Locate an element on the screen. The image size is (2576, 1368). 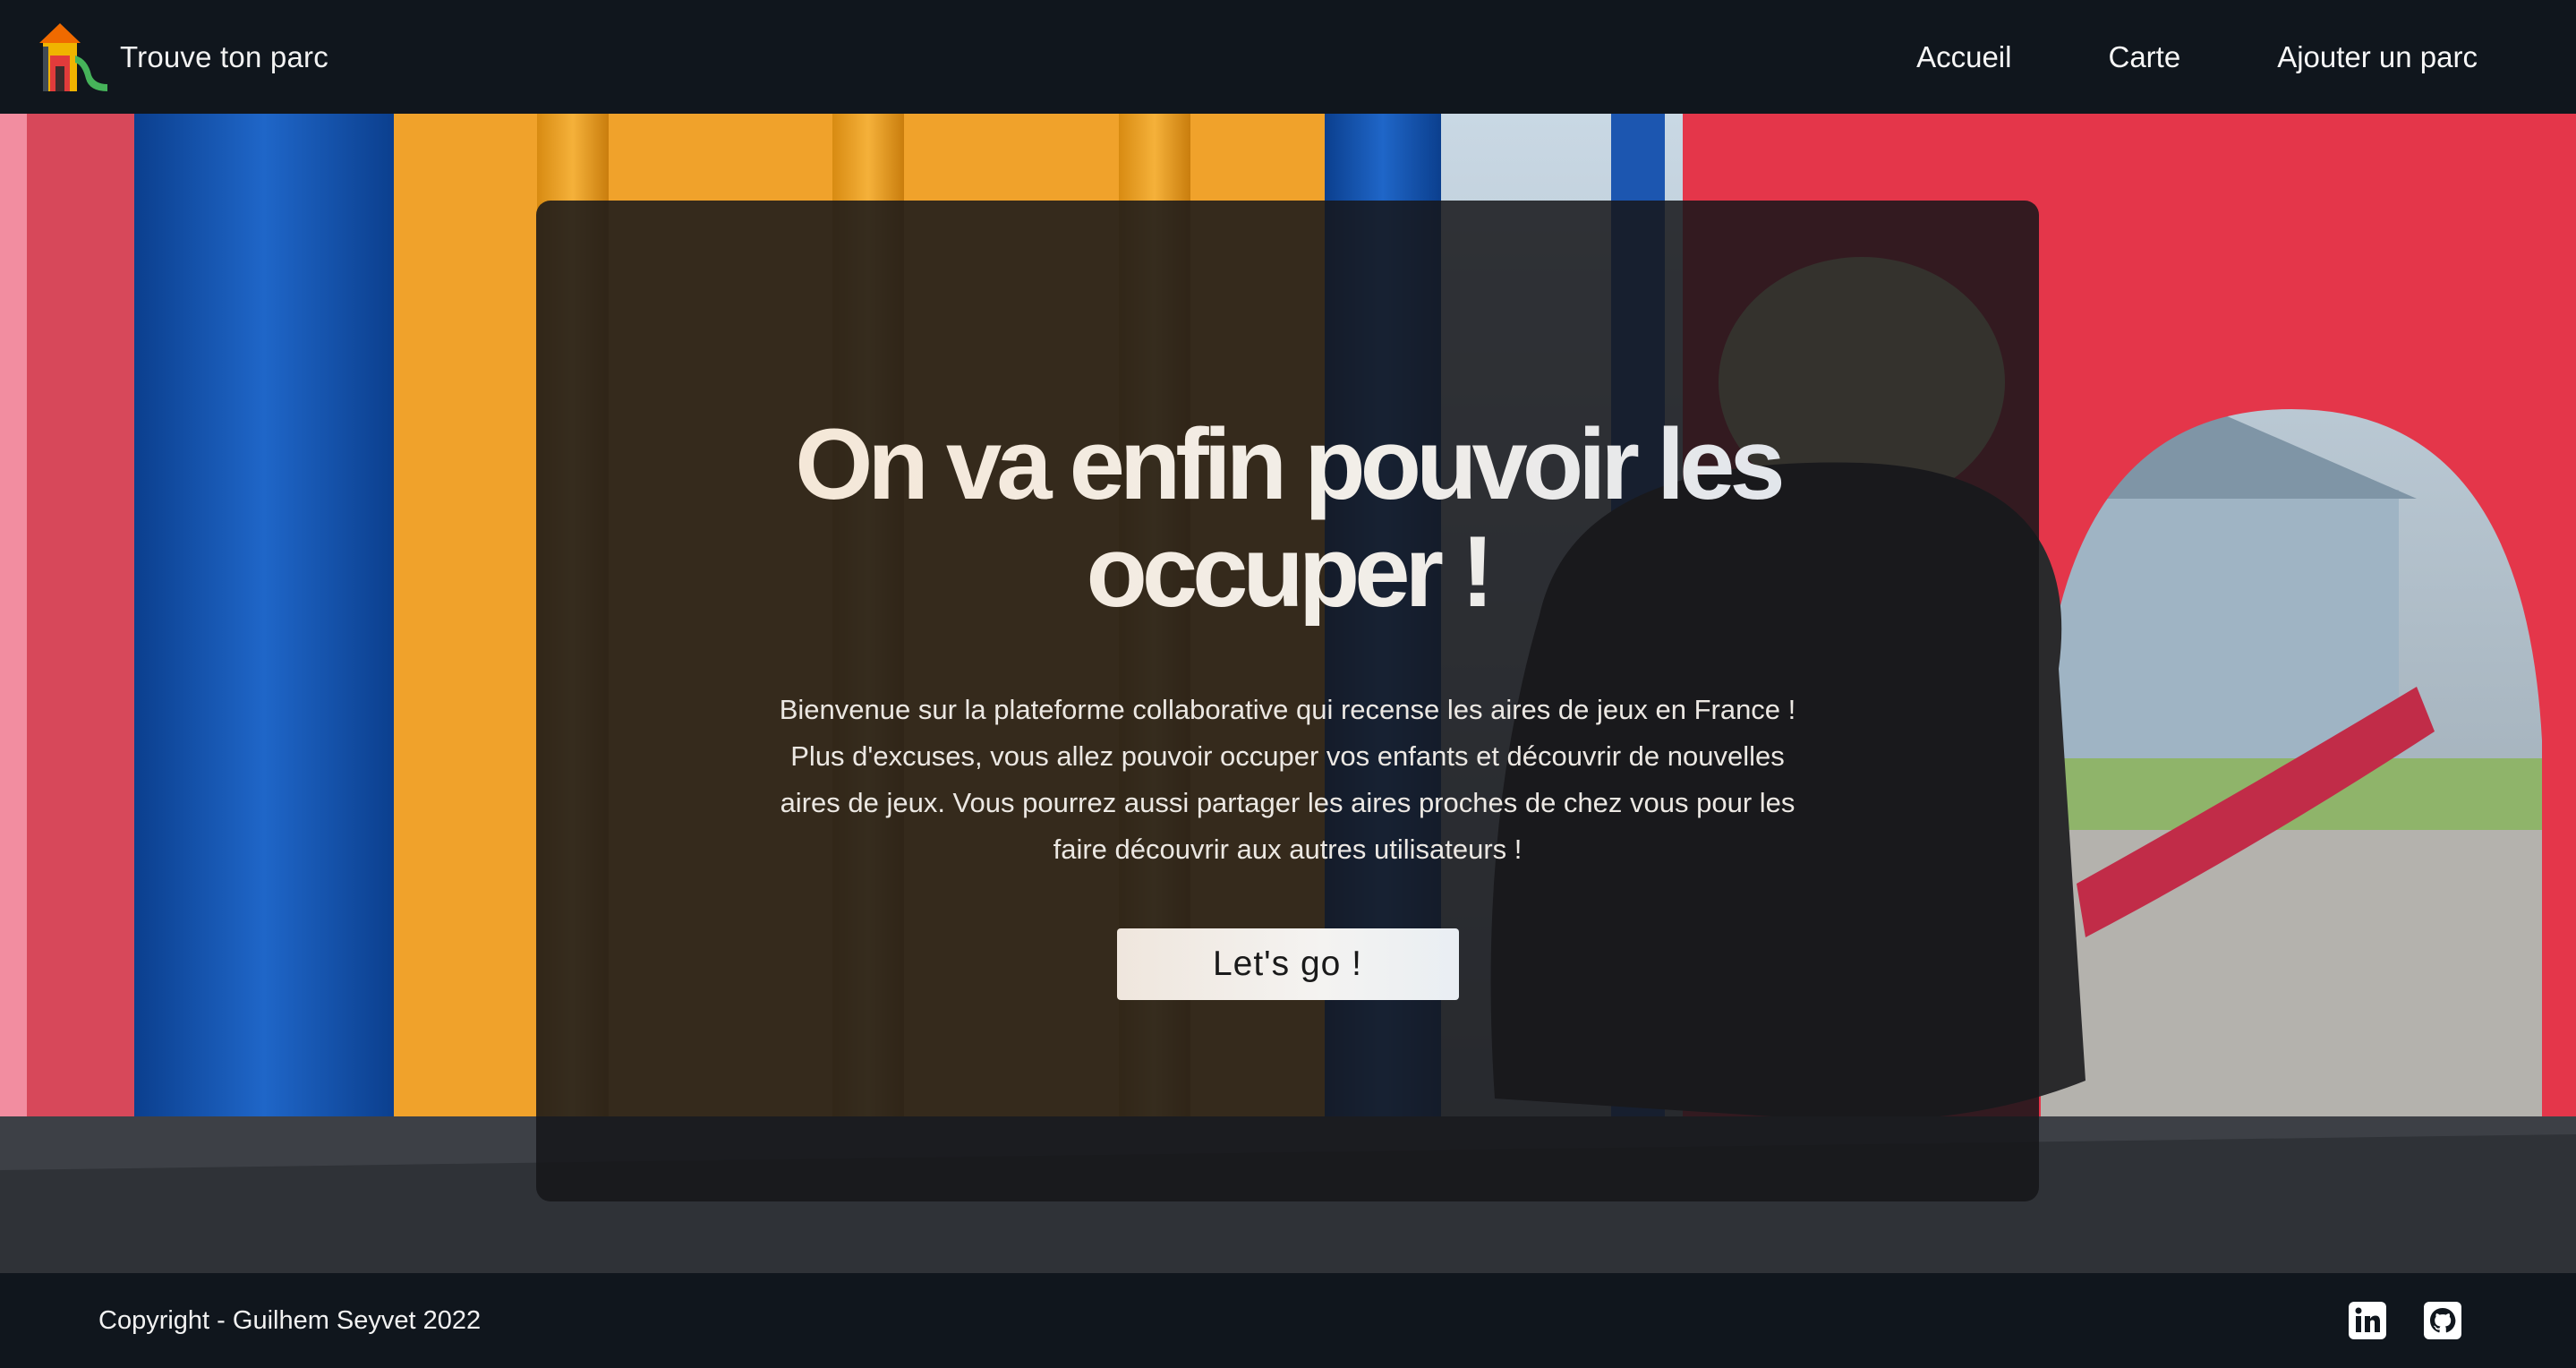
nav-link-carte: Carte is located at coordinates (2144, 57).